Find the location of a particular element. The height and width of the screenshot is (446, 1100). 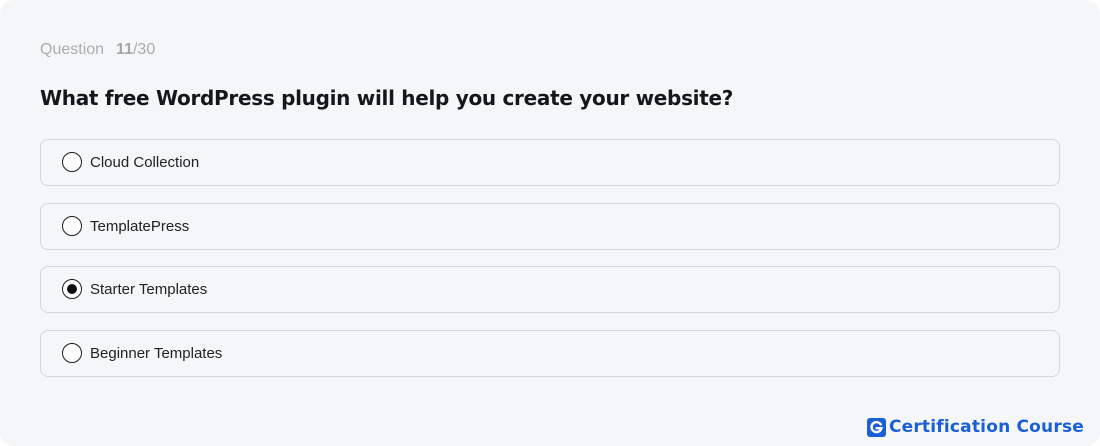

brand-logo: Certification Course is located at coordinates (975, 427).